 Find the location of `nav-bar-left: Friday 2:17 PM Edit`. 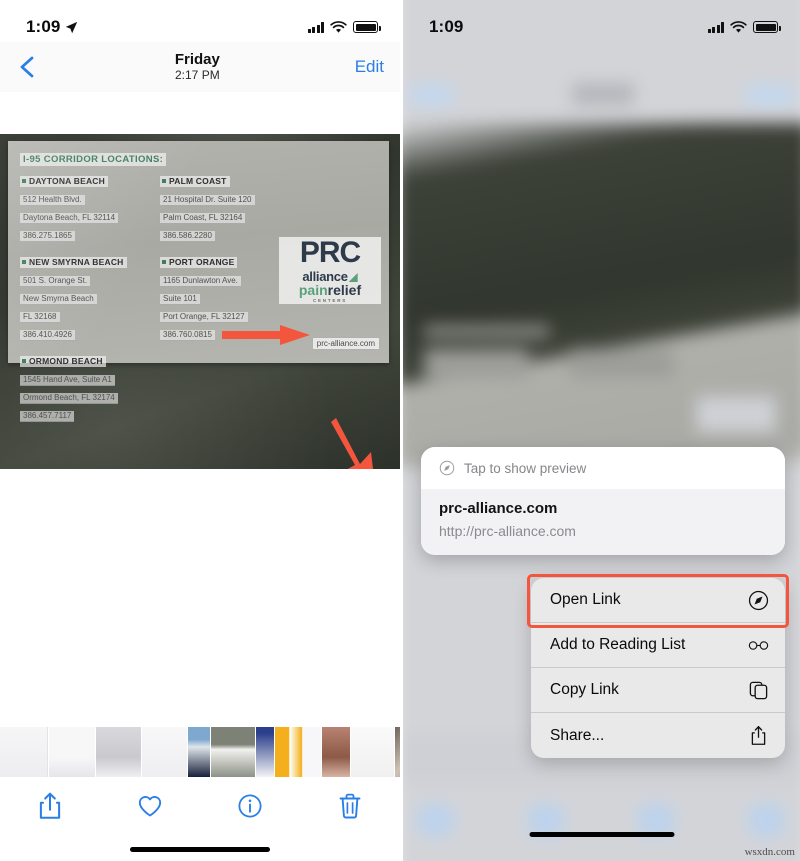

nav-bar-left: Friday 2:17 PM Edit is located at coordinates (200, 67).